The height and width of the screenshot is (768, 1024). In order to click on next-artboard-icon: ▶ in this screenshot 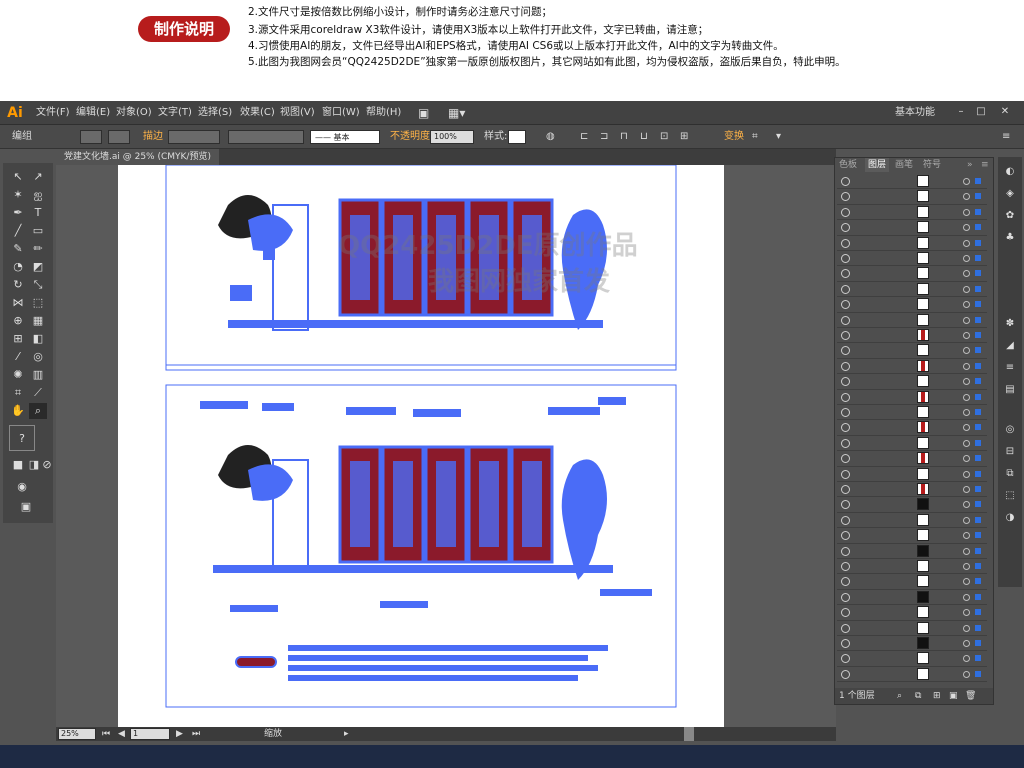, I will do `click(179, 734)`.